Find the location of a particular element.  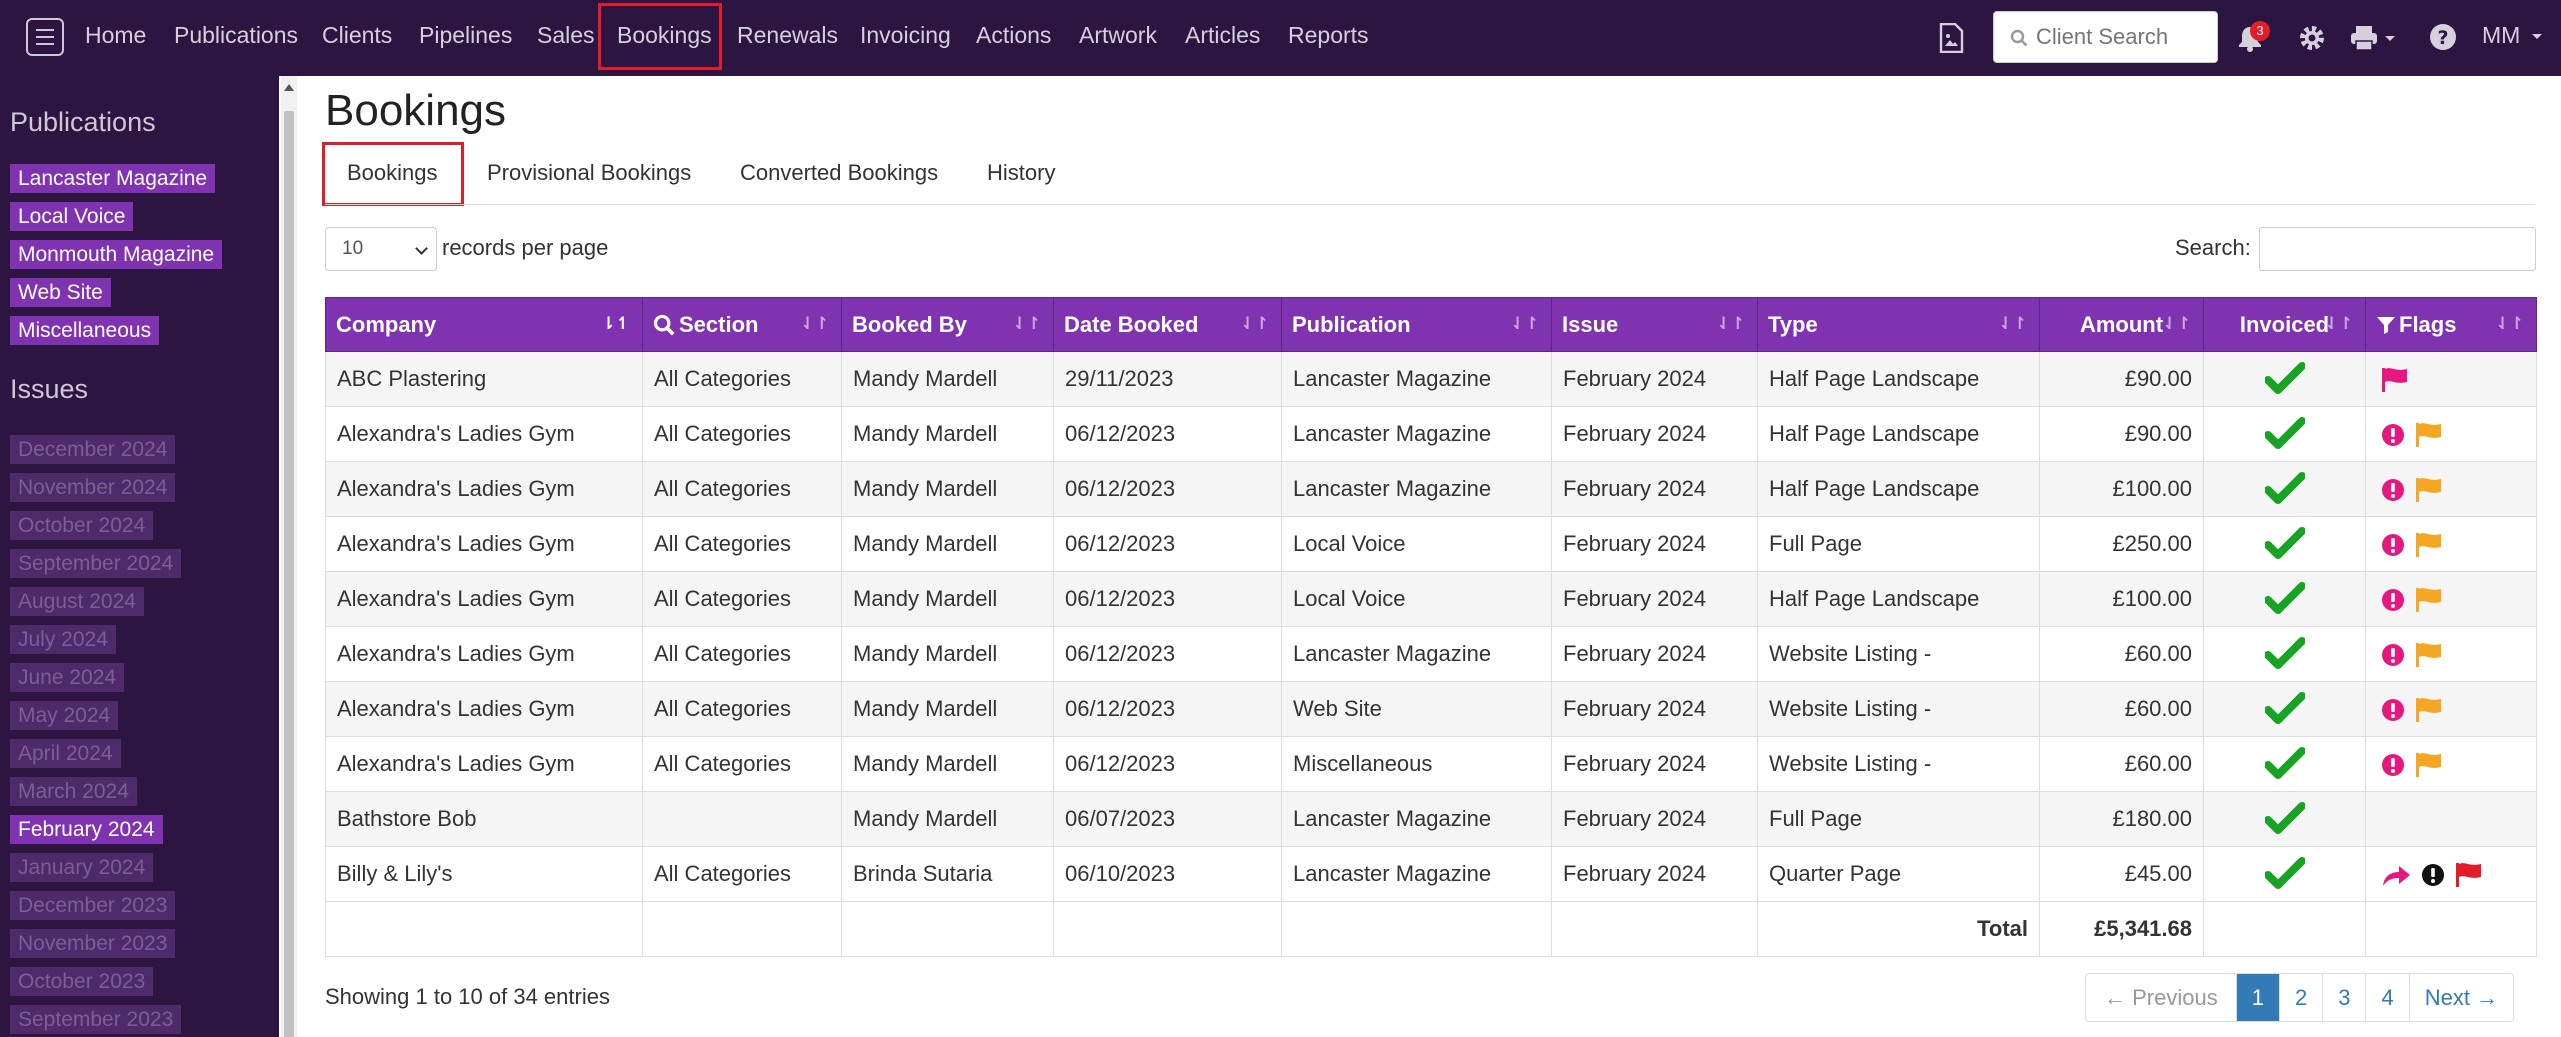

issue-tag: July 2024 is located at coordinates (63, 639).